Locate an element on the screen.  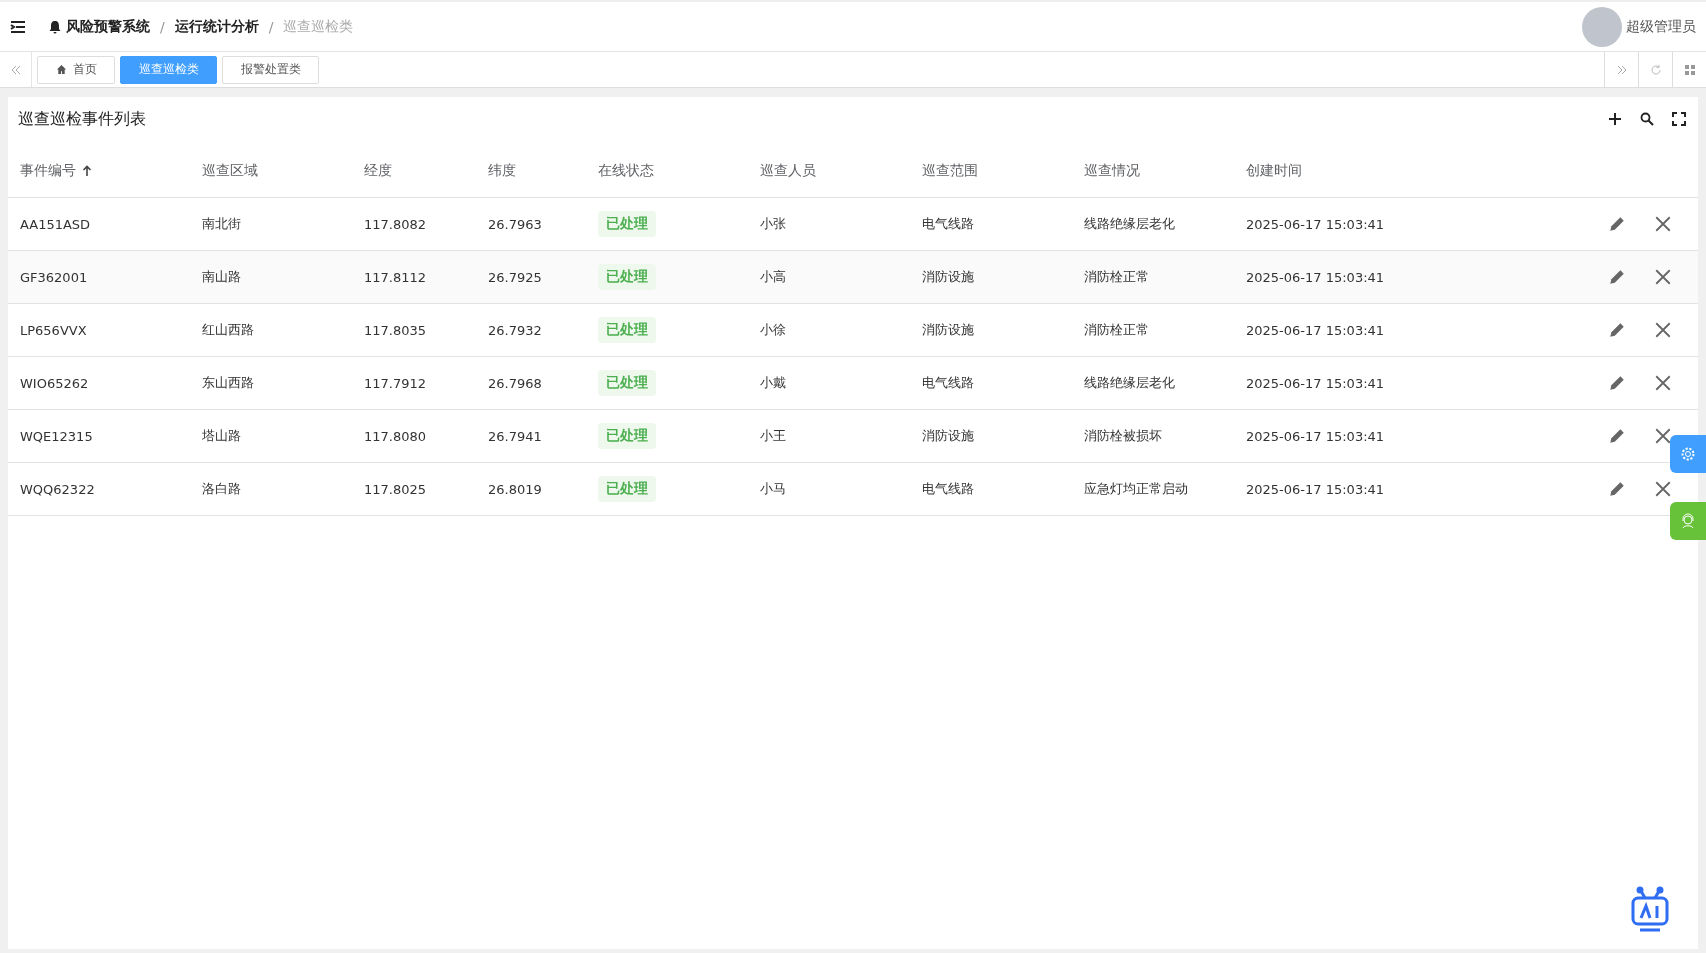
column-header: 在线状态 is located at coordinates (626, 171).